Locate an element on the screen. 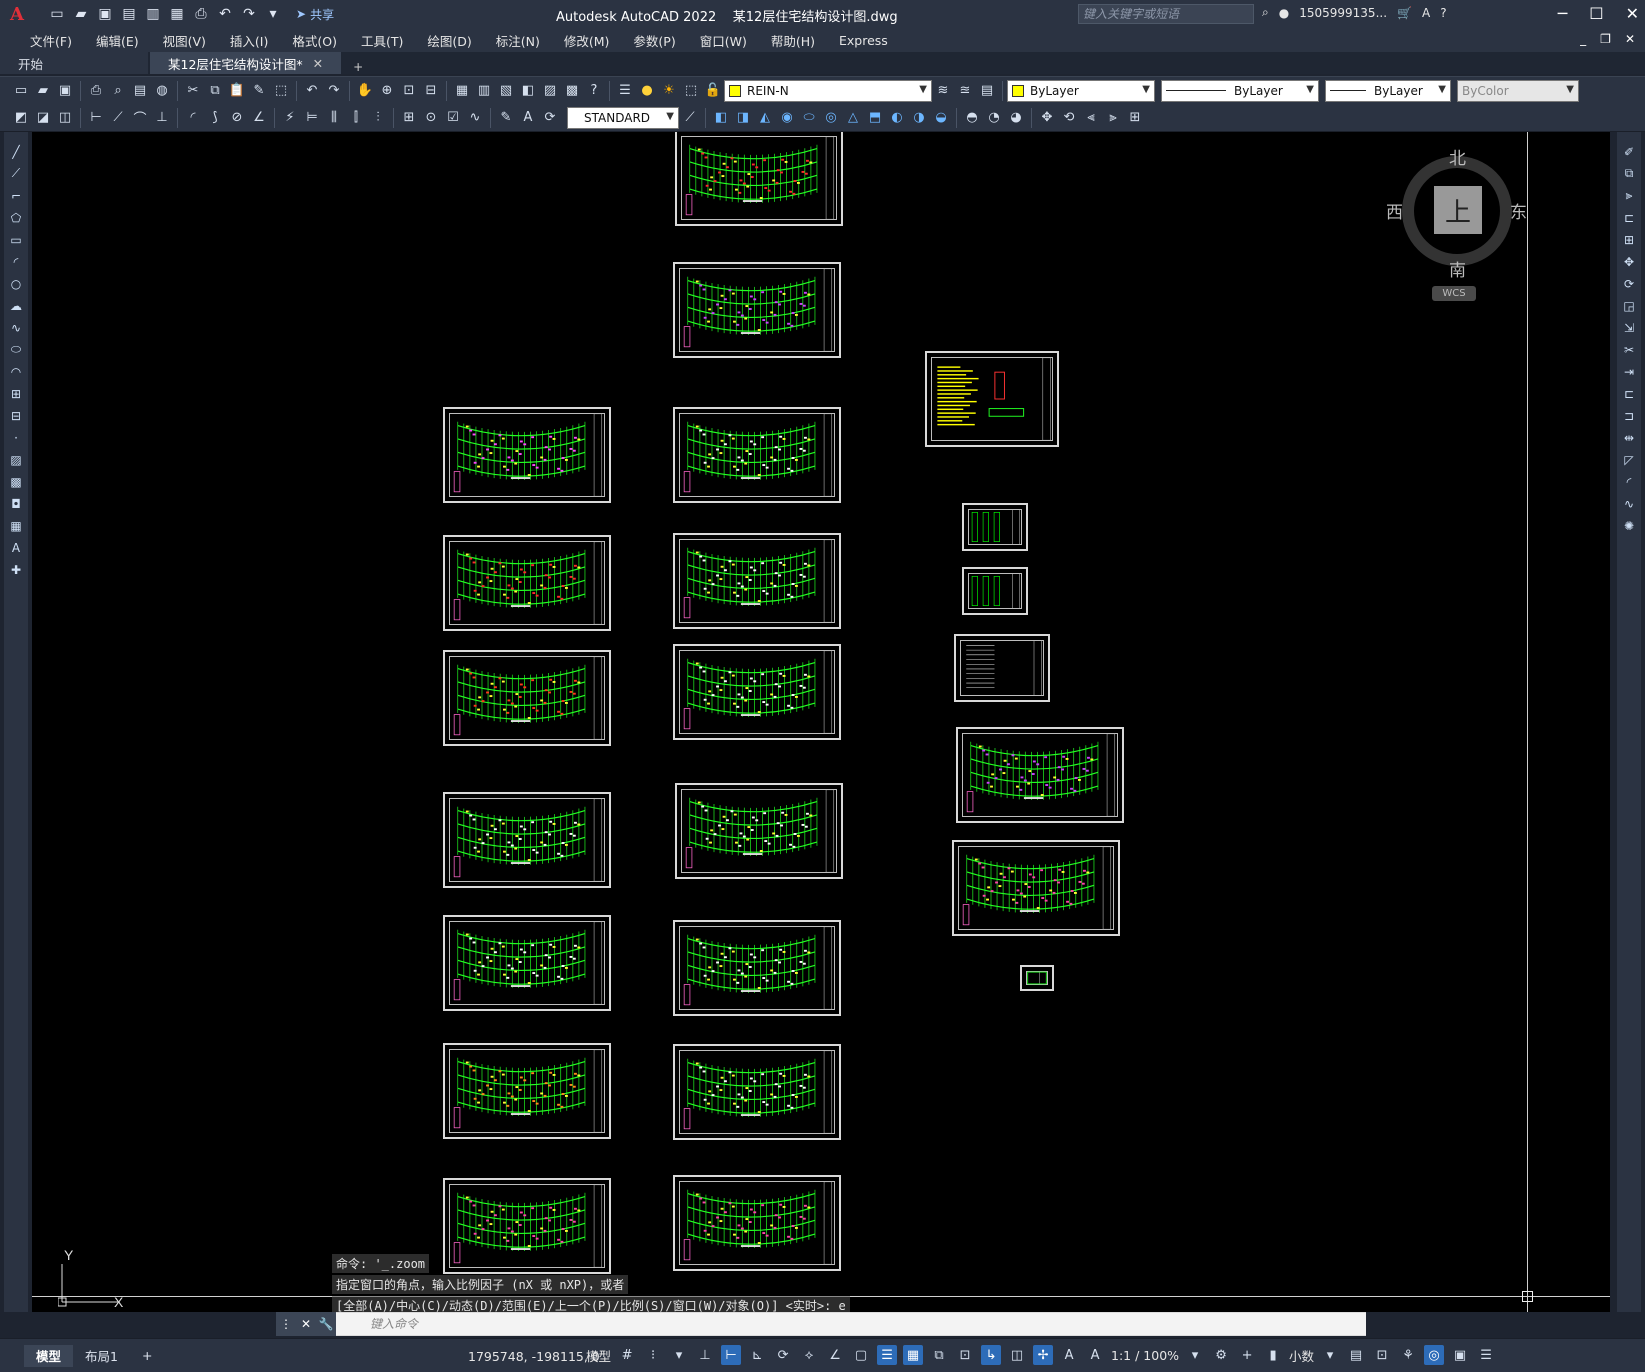 Image resolution: width=1645 pixels, height=1372 pixels. tab-layout1: 布局1 is located at coordinates (101, 1356).